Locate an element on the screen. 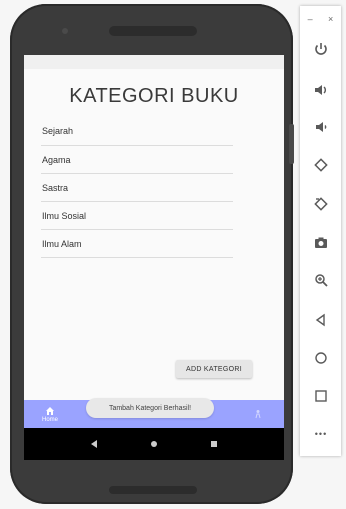 This screenshot has height=509, width=346. minimize-button: – is located at coordinates (310, 19).